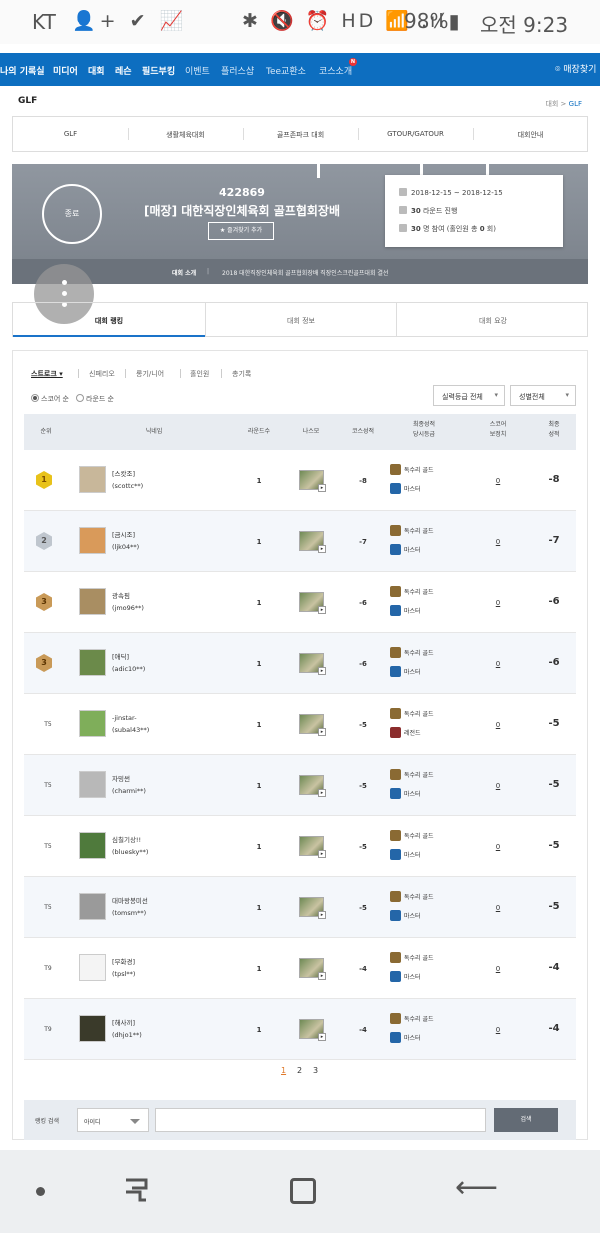  Describe the element at coordinates (109, 321) in the screenshot. I see `tab-ranking: 대회 랭킹` at that location.